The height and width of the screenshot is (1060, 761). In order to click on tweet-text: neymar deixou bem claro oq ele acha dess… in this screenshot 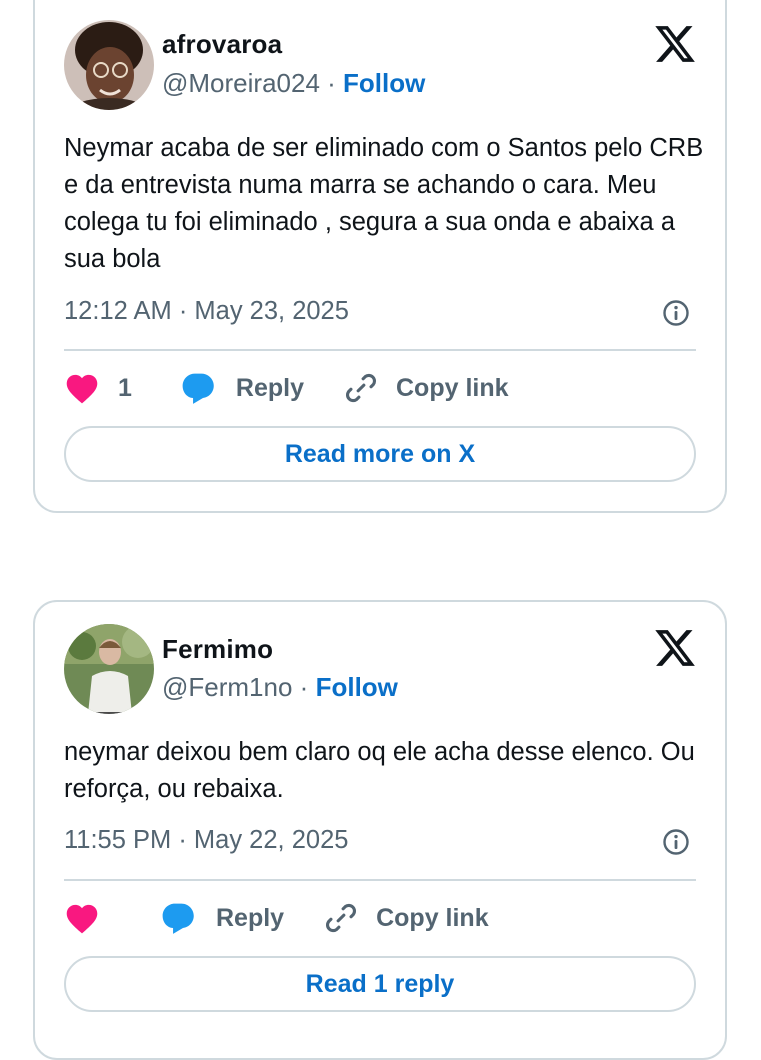, I will do `click(379, 770)`.